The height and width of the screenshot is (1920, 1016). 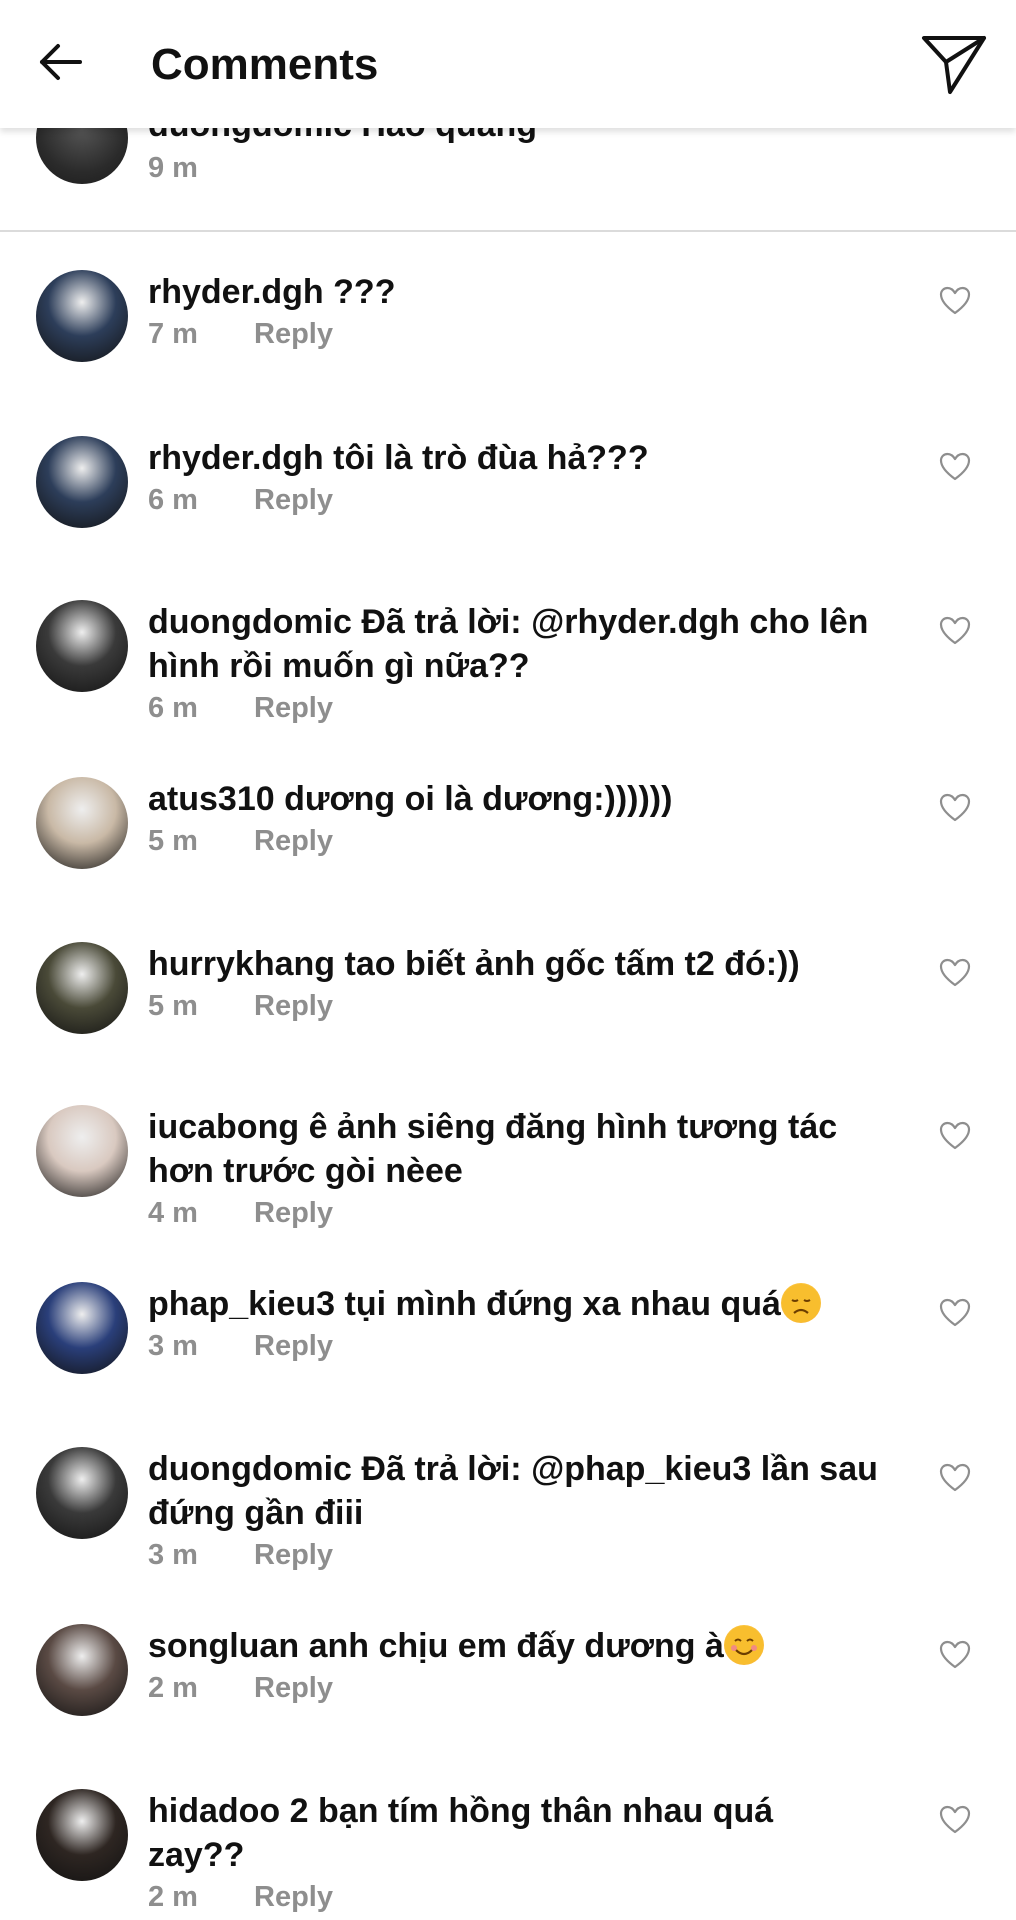 What do you see at coordinates (572, 964) in the screenshot?
I see `comment-text: tao biết ảnh gốc tấm t2 đó:))` at bounding box center [572, 964].